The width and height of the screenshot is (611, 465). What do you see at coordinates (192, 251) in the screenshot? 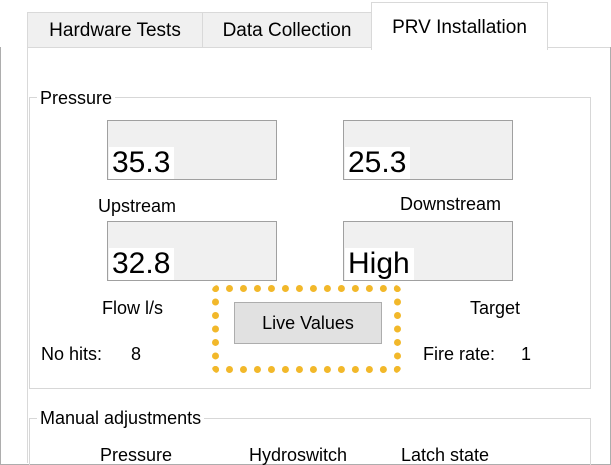
I see `flow-readout: 32.8` at bounding box center [192, 251].